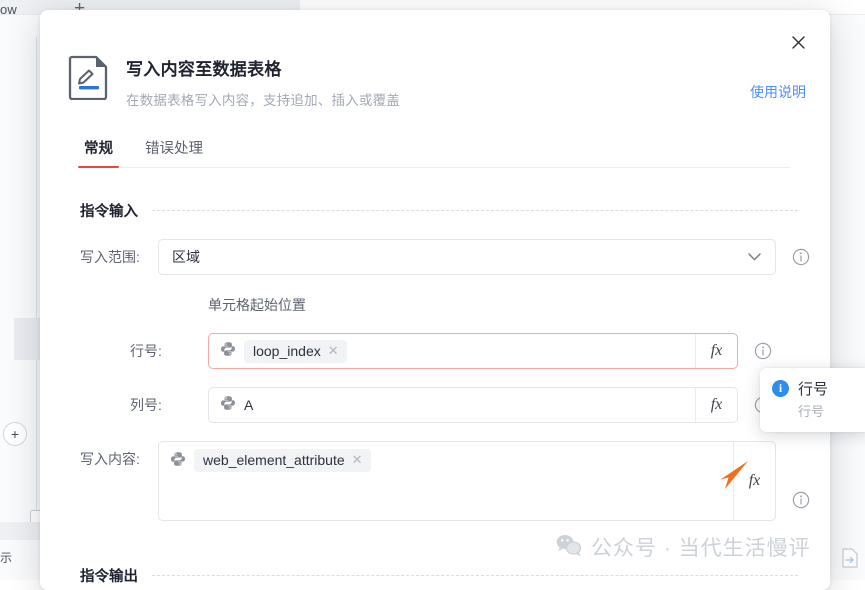 The height and width of the screenshot is (590, 865). I want to click on dialog-header-text: 写入内容至数据表格 在数据表格写入内容，支持追加、插入或覆盖, so click(263, 80).